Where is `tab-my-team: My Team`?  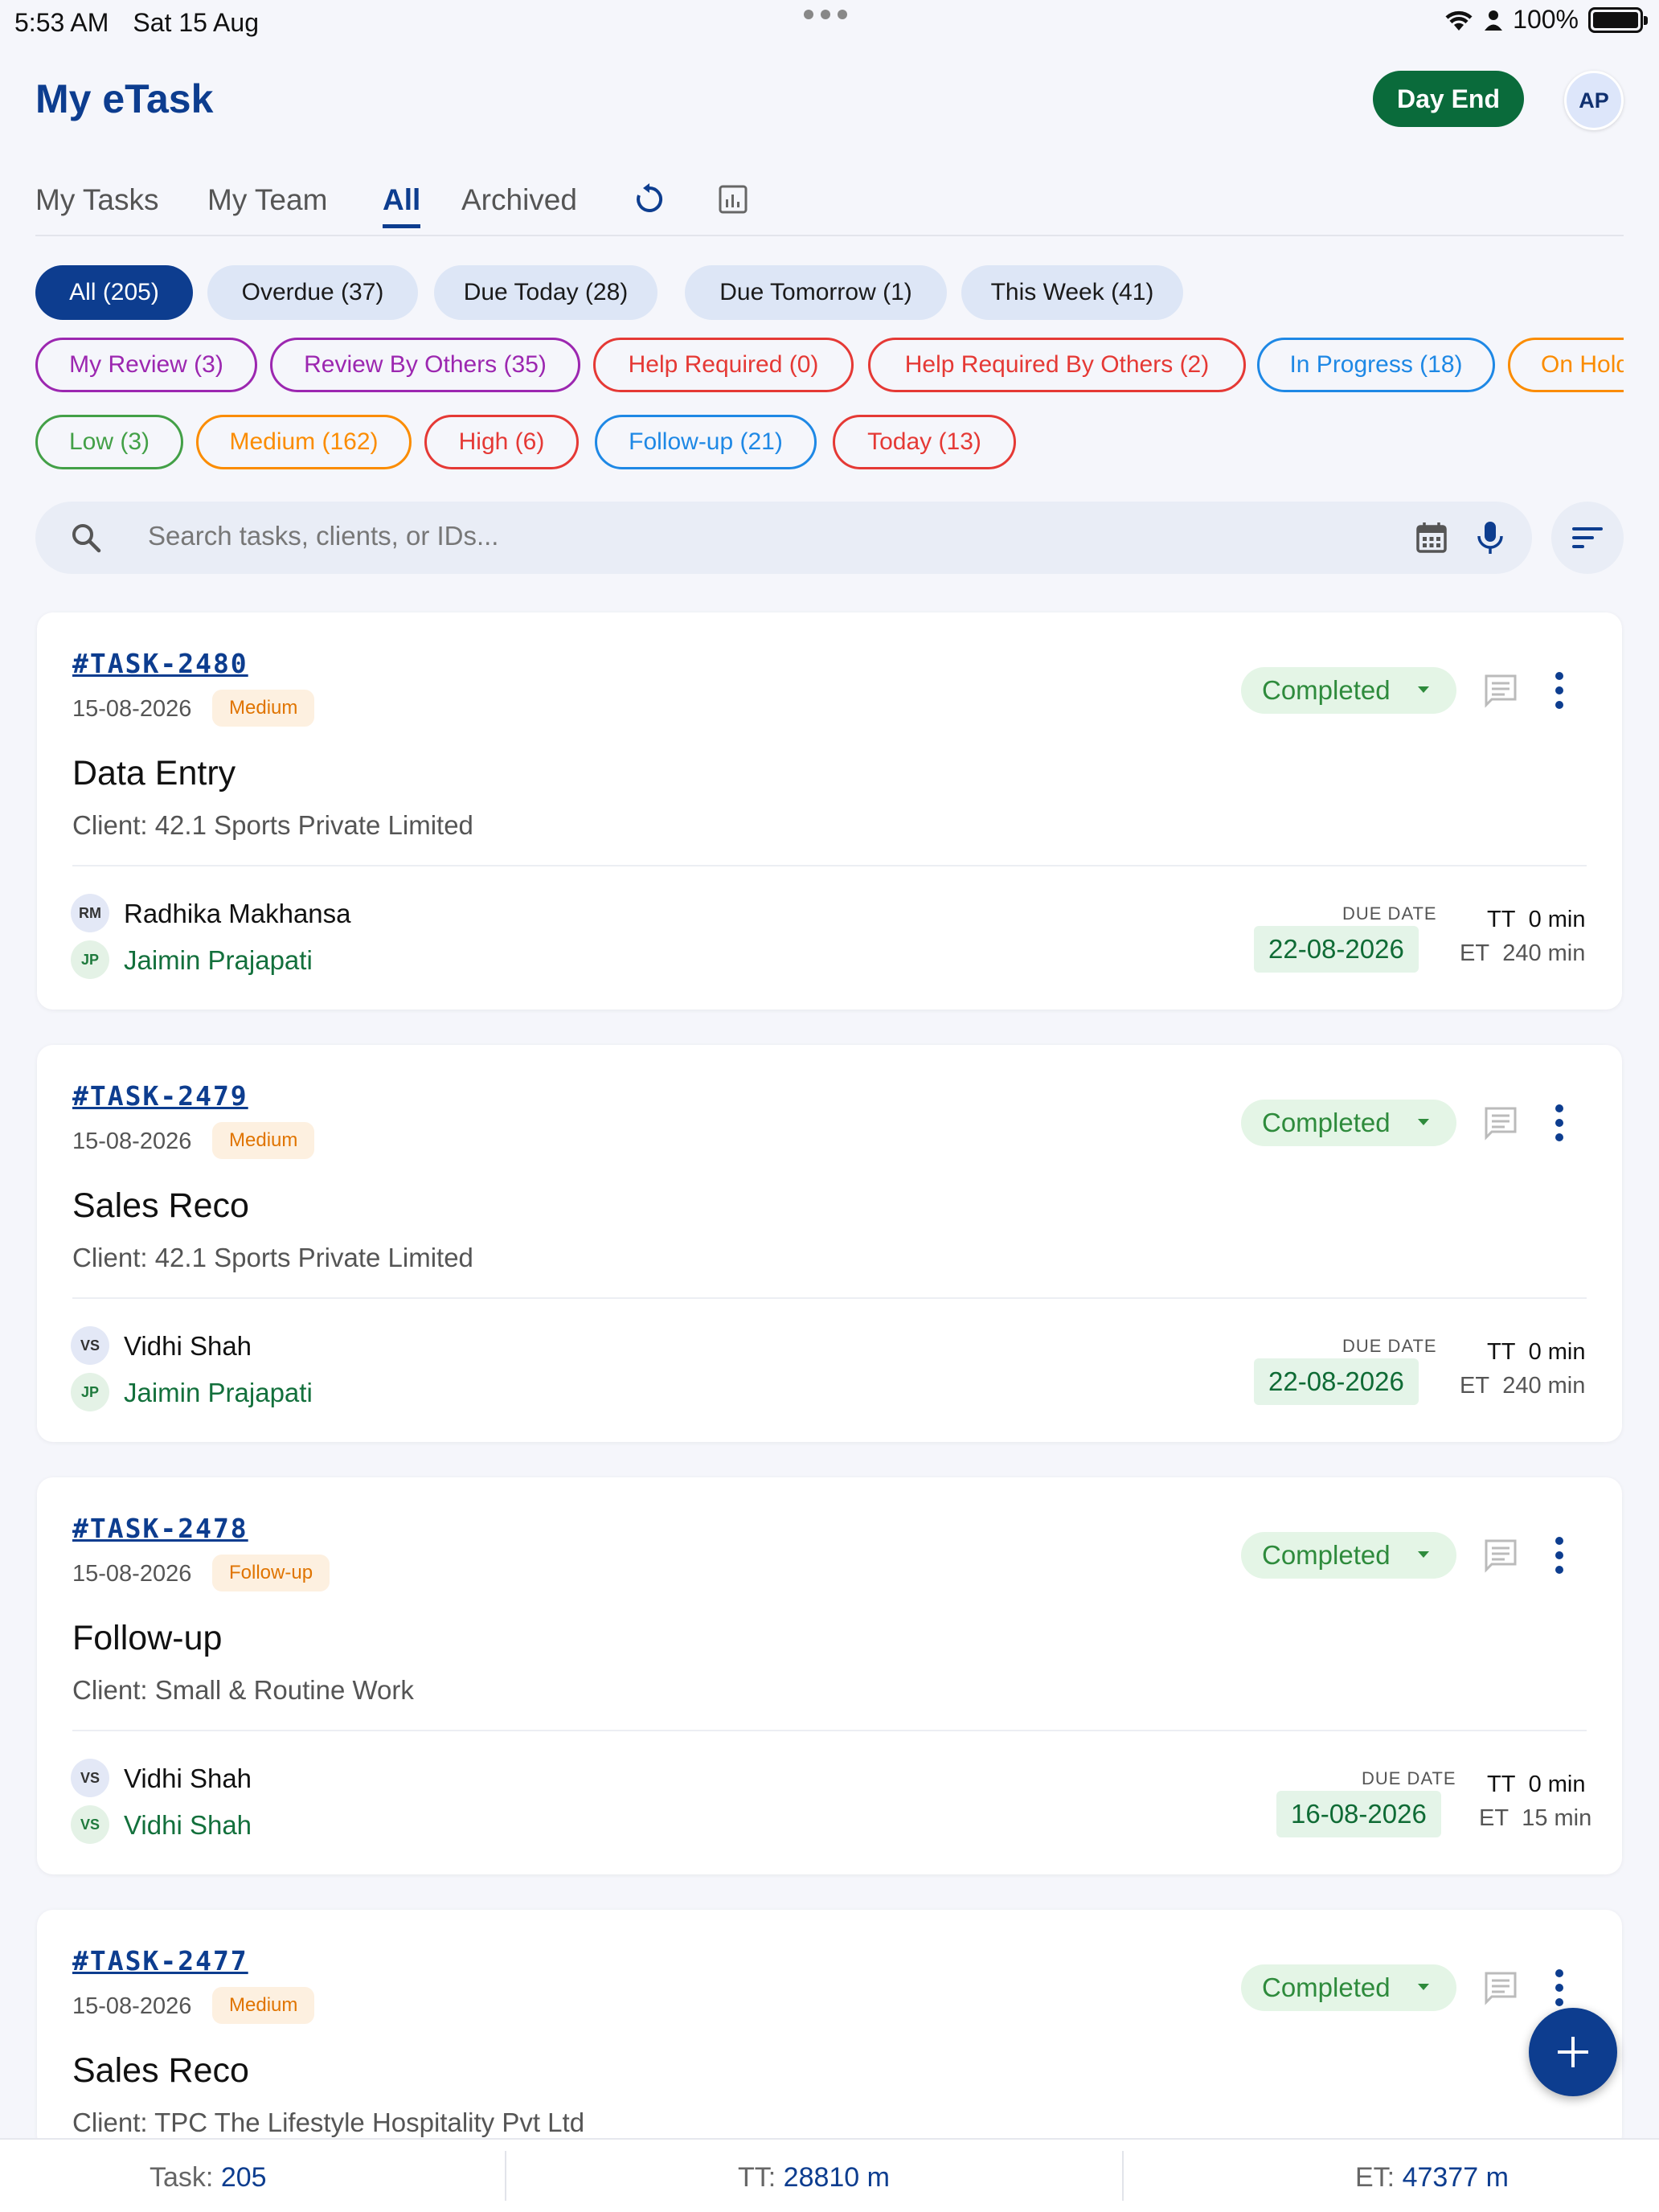 tab-my-team: My Team is located at coordinates (267, 200).